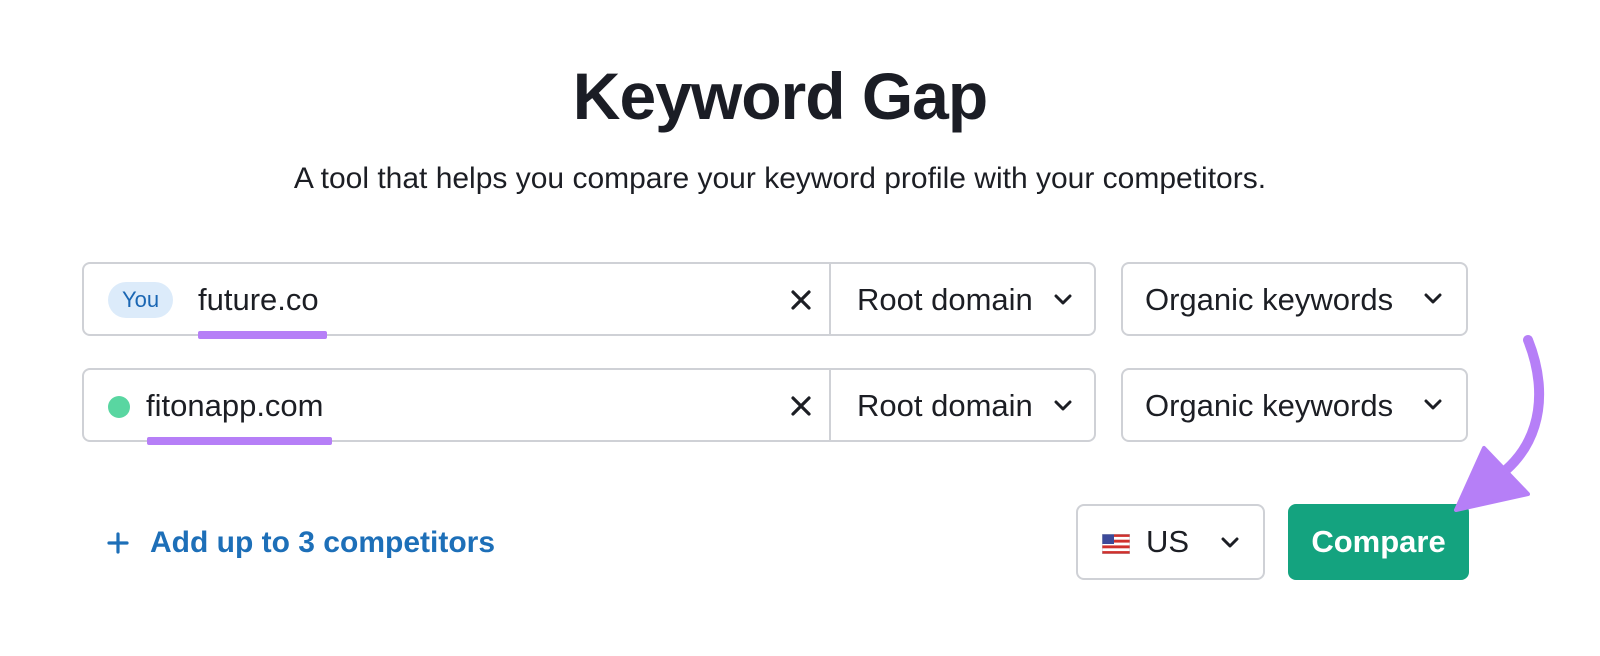  I want to click on compare-button: Compare, so click(1378, 542).